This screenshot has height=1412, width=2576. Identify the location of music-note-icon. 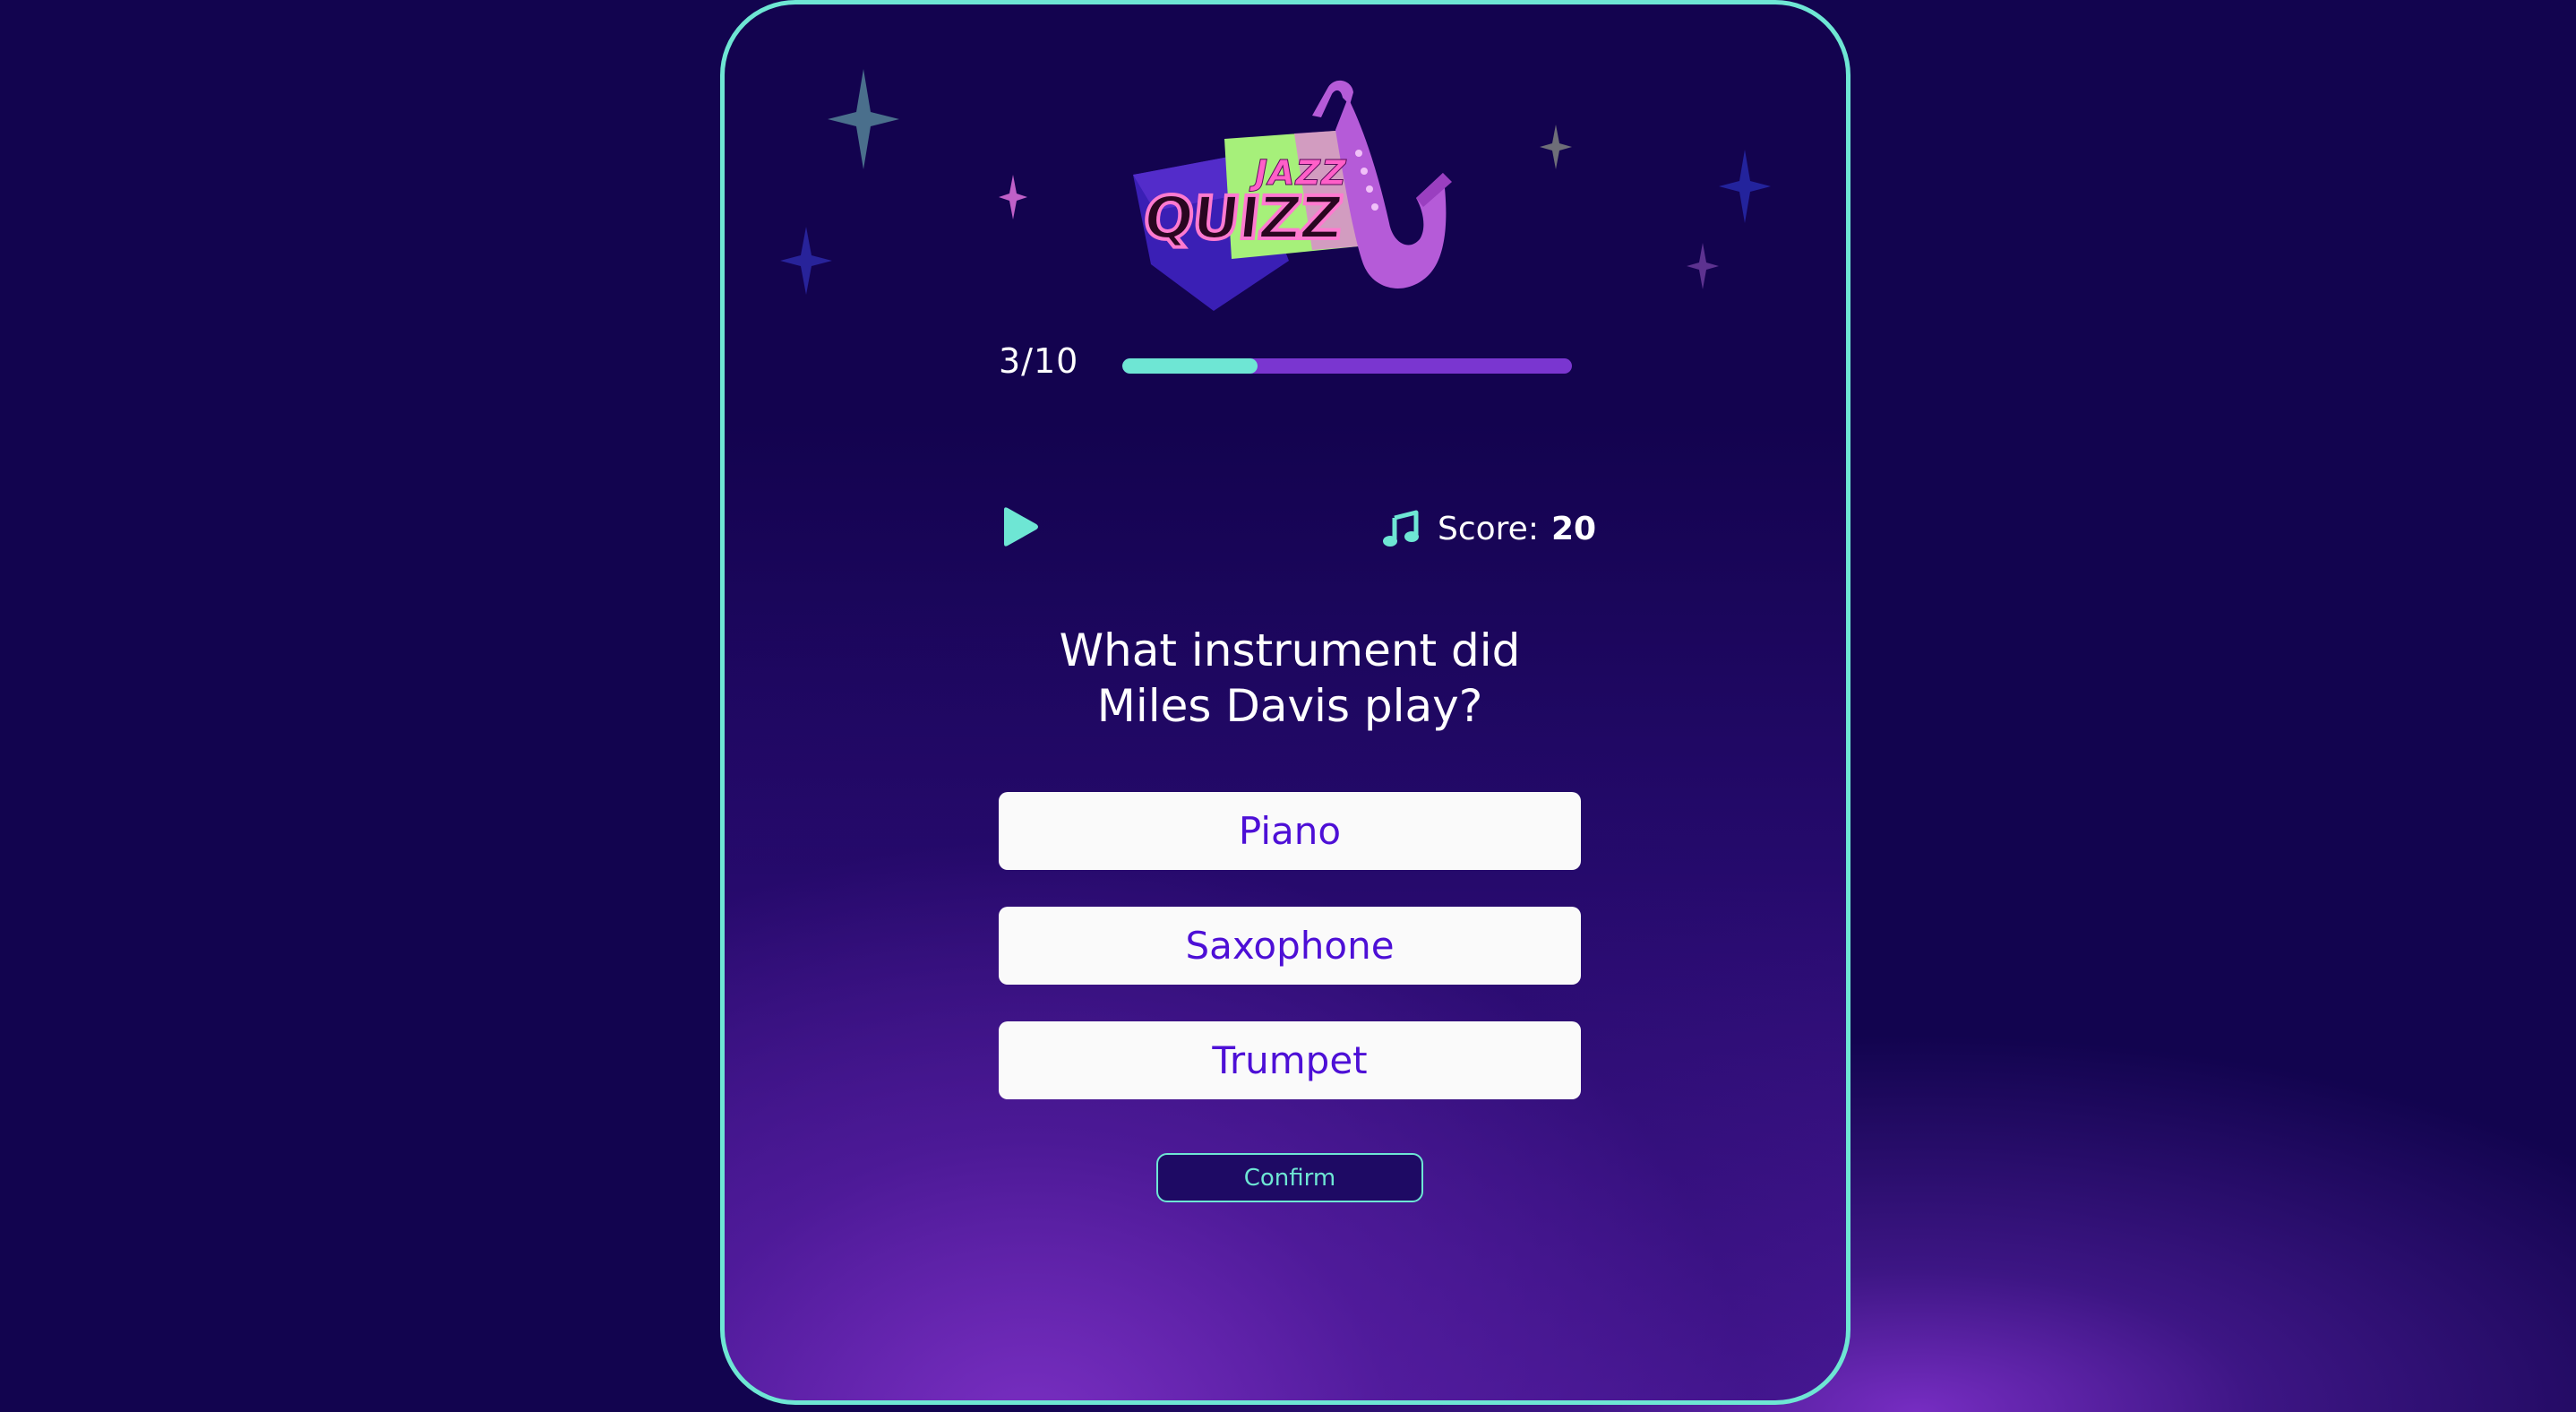
(1401, 528).